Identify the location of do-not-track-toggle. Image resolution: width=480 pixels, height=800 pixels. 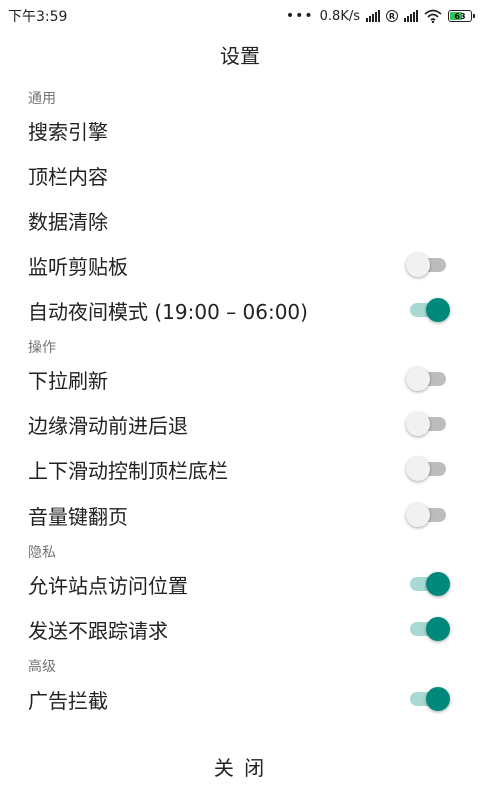
(428, 629).